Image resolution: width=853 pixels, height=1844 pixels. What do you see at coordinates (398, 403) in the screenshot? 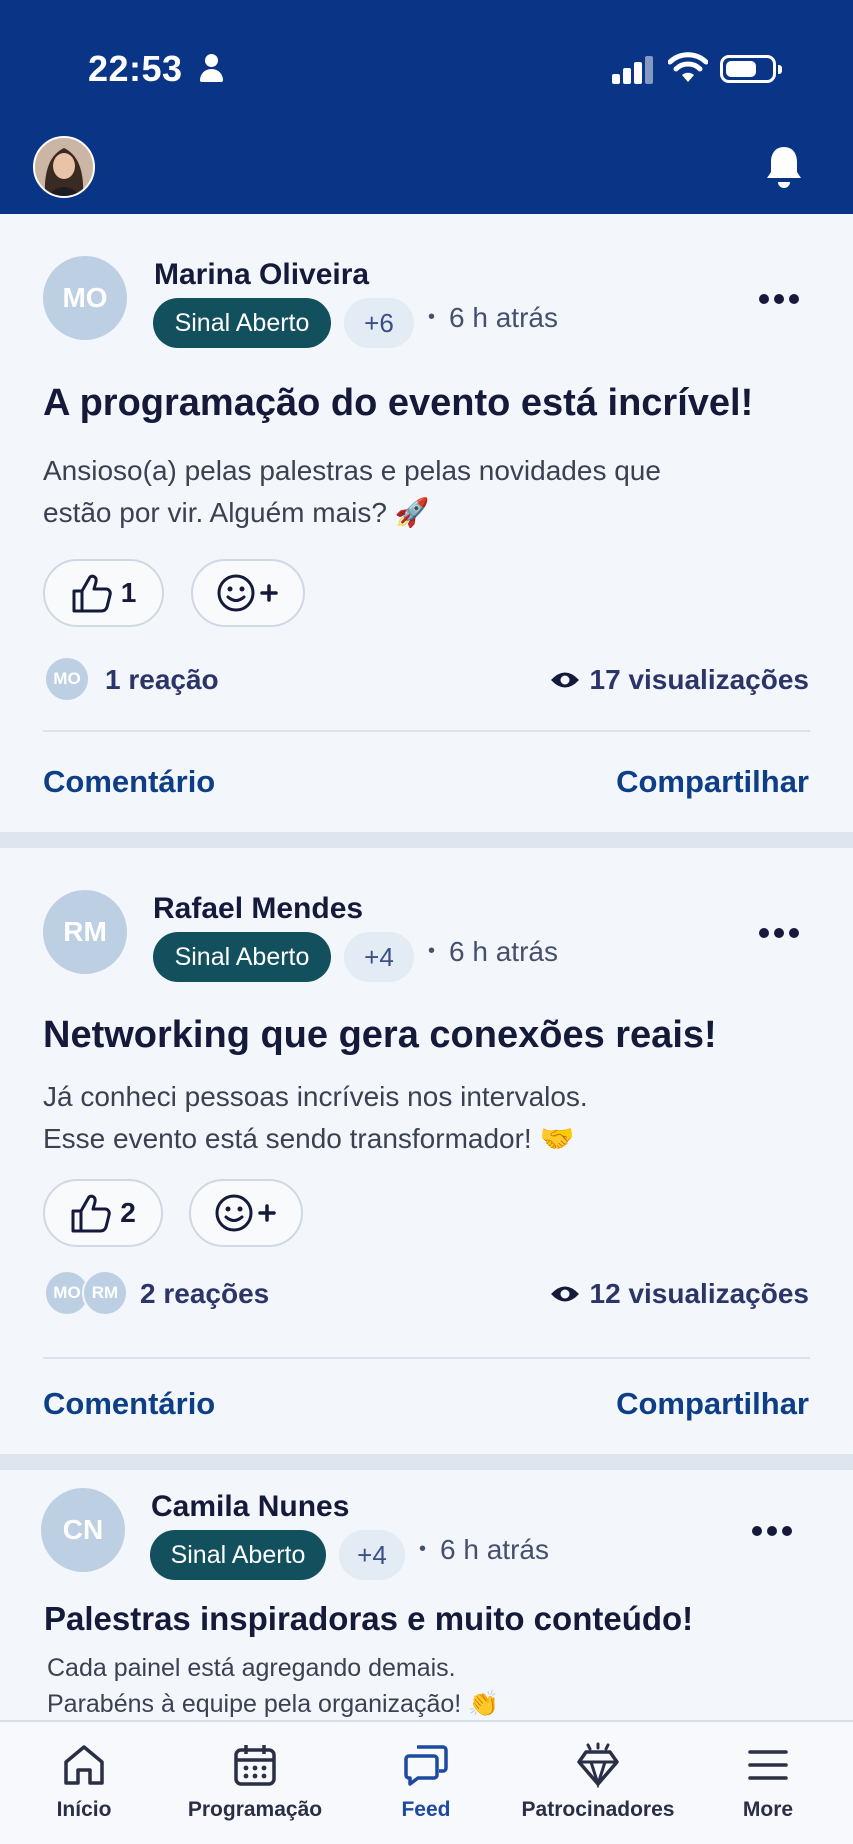
I see `post-title: A programação do evento está incrível!` at bounding box center [398, 403].